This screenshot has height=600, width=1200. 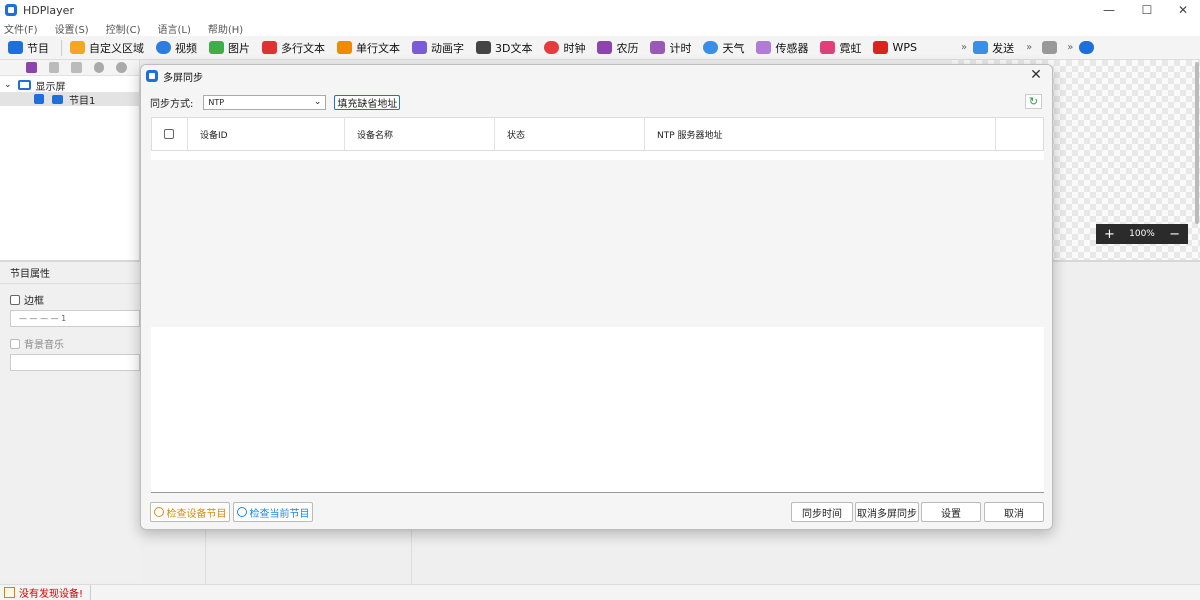 I want to click on timer-icon, so click(x=658, y=47).